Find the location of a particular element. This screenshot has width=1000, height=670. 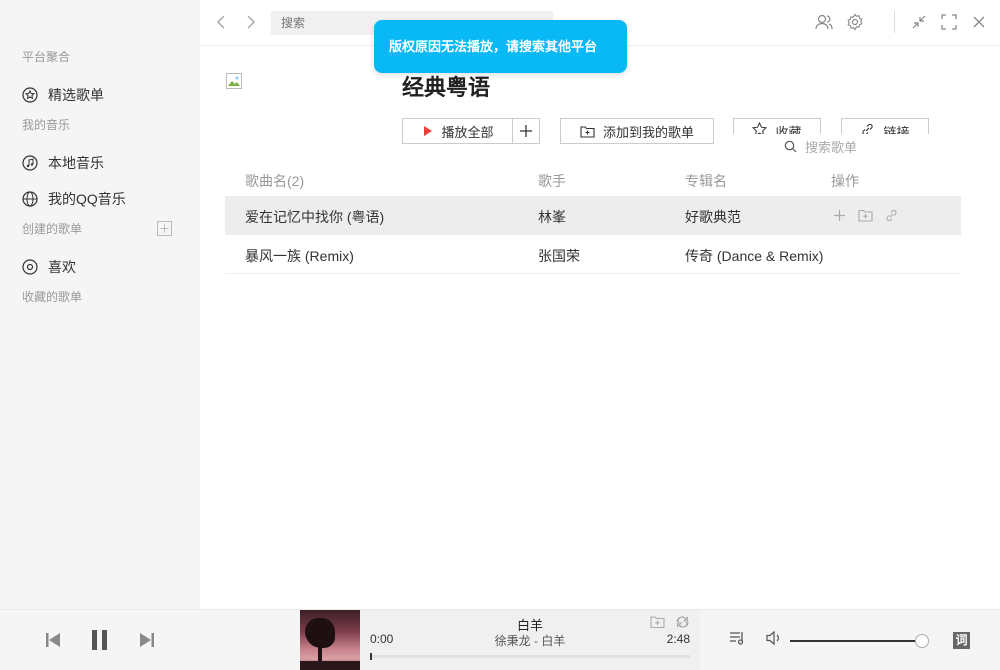

player-bar: 白羊 徐秉龙 - 白羊 0:00 2:48 词 is located at coordinates (500, 639).